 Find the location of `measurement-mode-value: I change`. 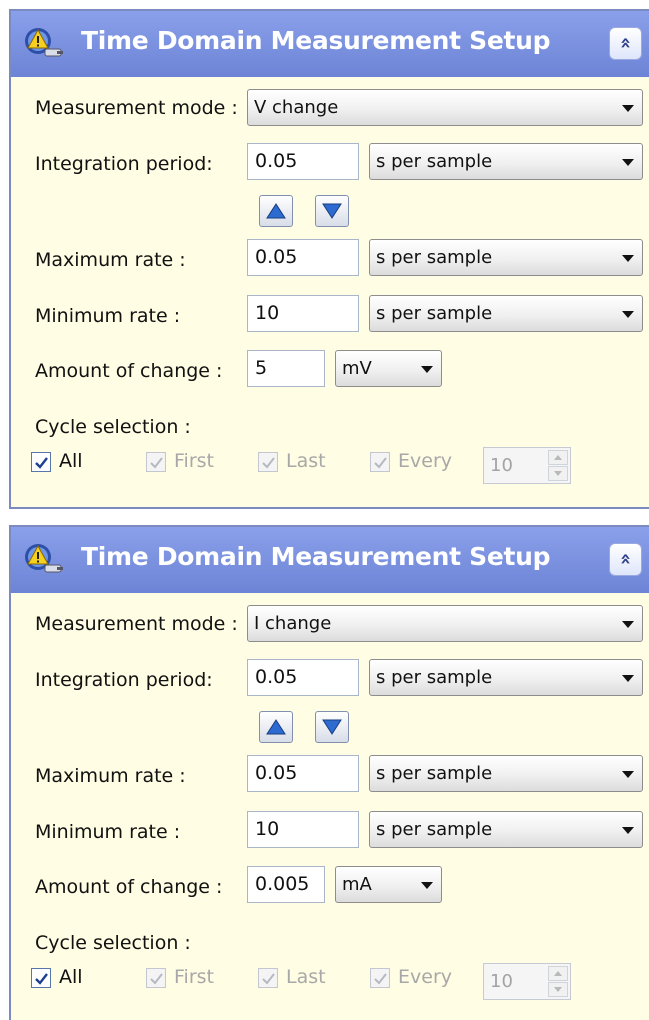

measurement-mode-value: I change is located at coordinates (293, 623).